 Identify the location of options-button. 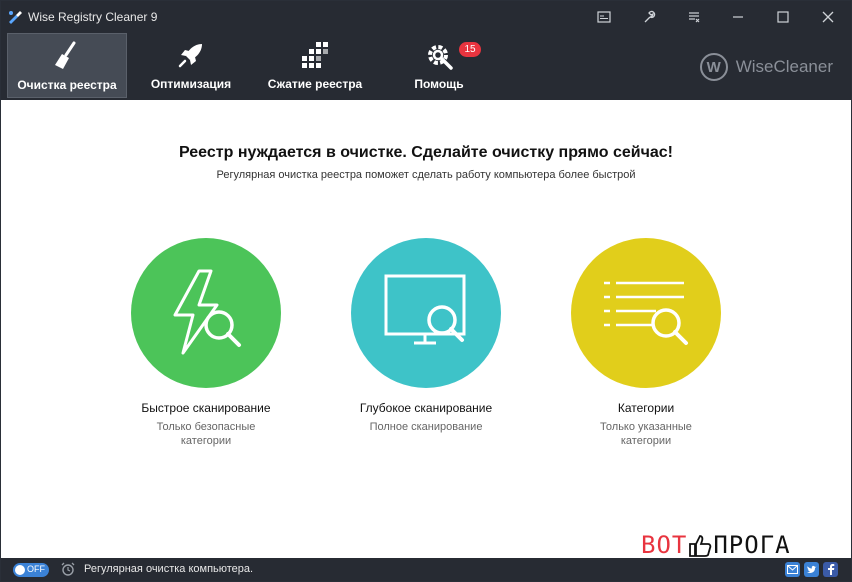
(694, 17).